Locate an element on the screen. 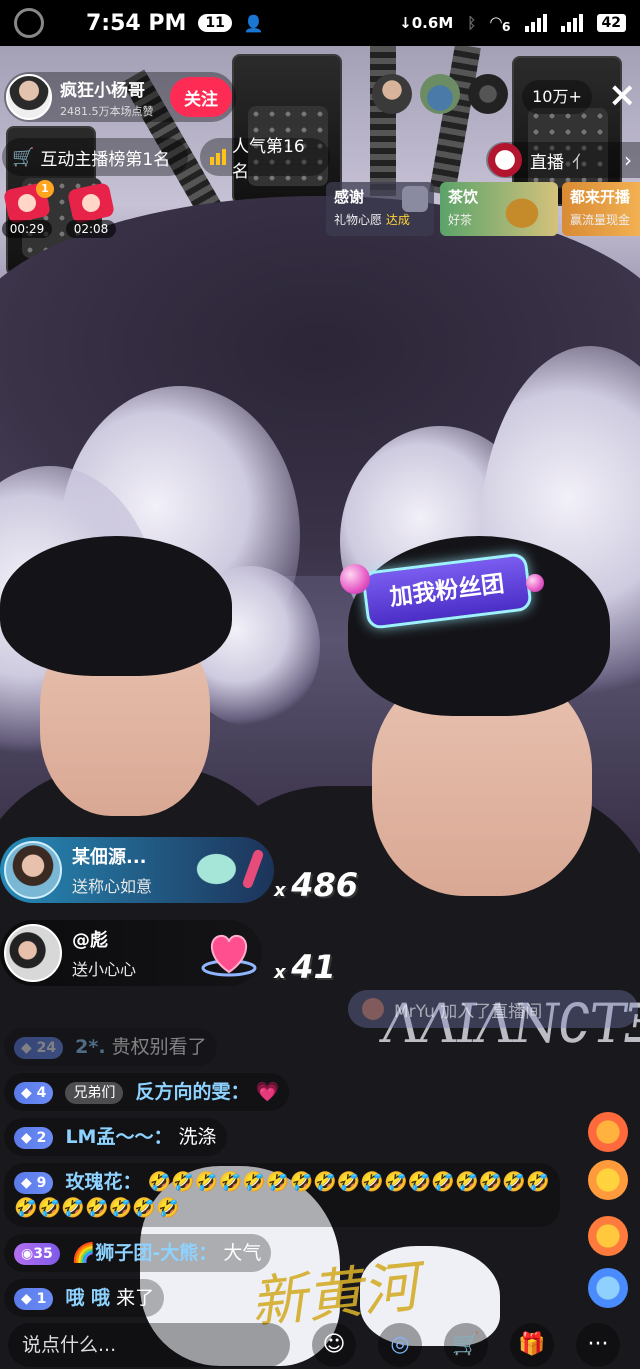  tea-banner: 茶饮 好茶 is located at coordinates (499, 209).